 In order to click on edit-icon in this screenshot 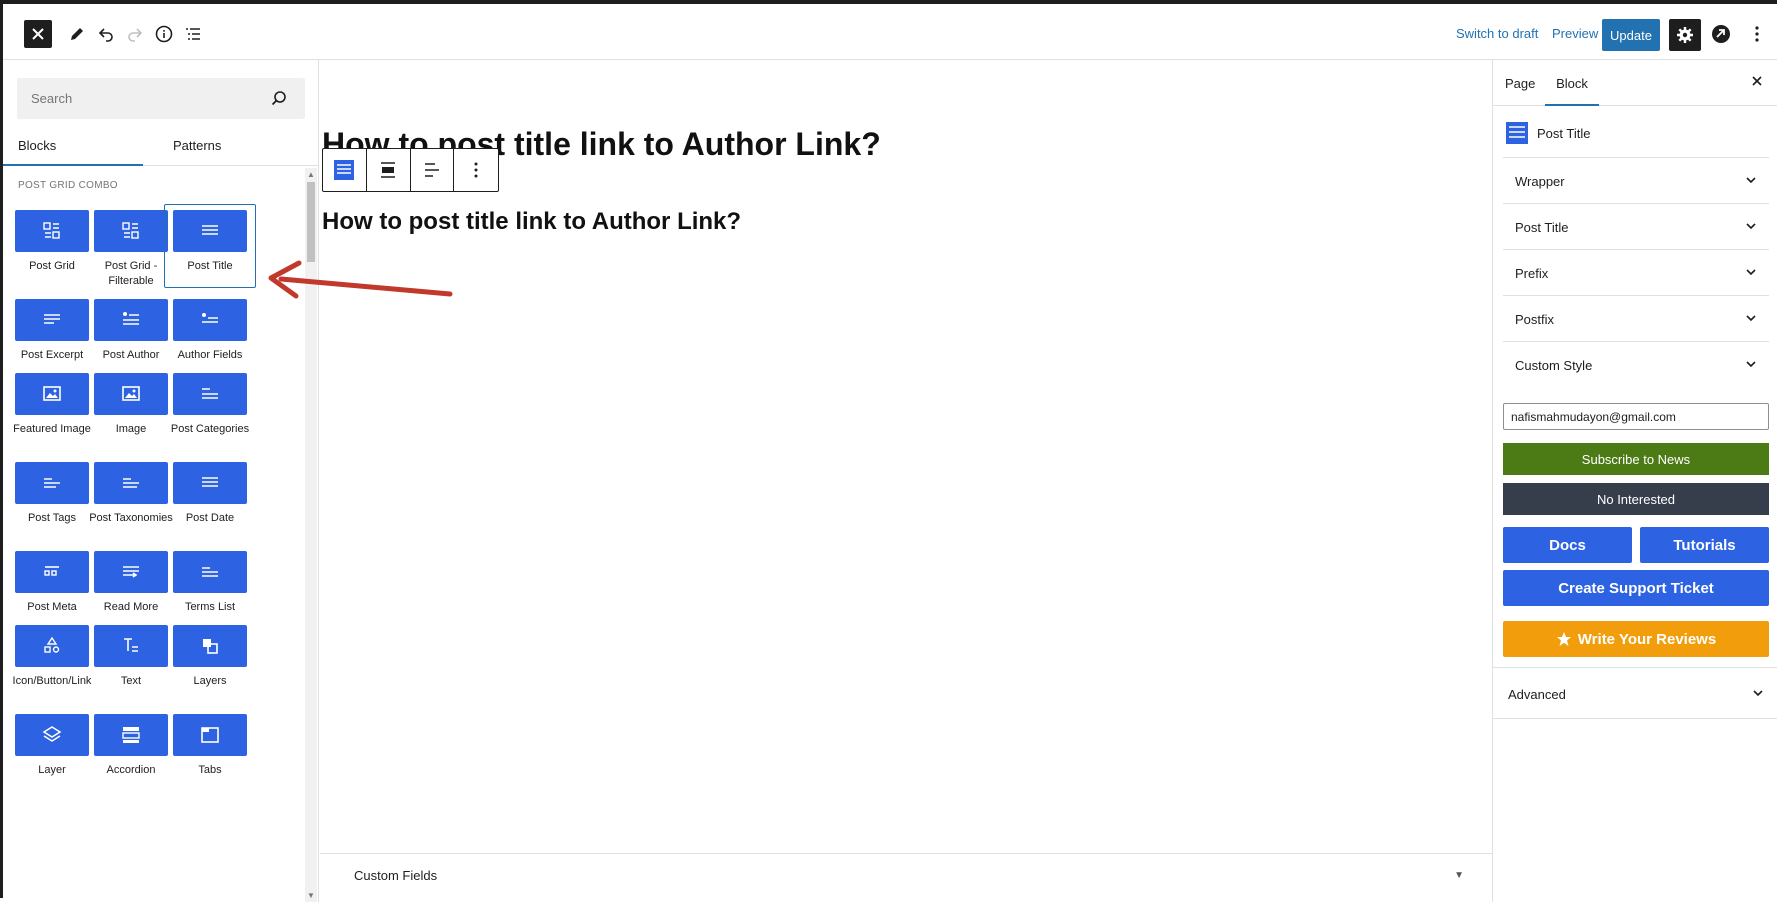, I will do `click(77, 34)`.